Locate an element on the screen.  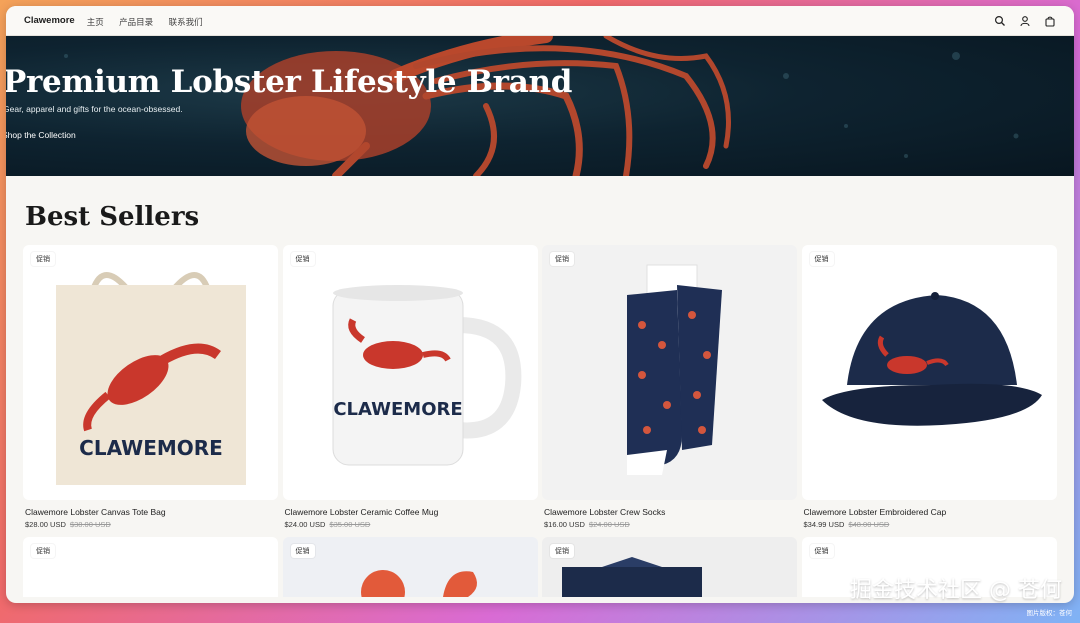
watermark-text: 掘金技术社区 @ 苍何 is located at coordinates (956, 590).